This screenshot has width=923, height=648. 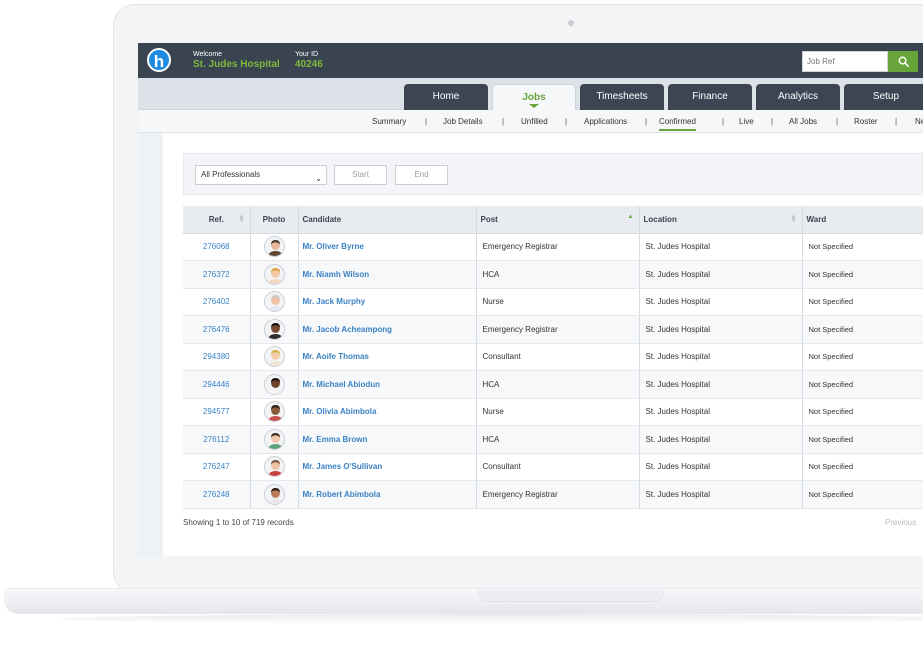 What do you see at coordinates (558, 220) in the screenshot?
I see `column-header-post: Post ▲` at bounding box center [558, 220].